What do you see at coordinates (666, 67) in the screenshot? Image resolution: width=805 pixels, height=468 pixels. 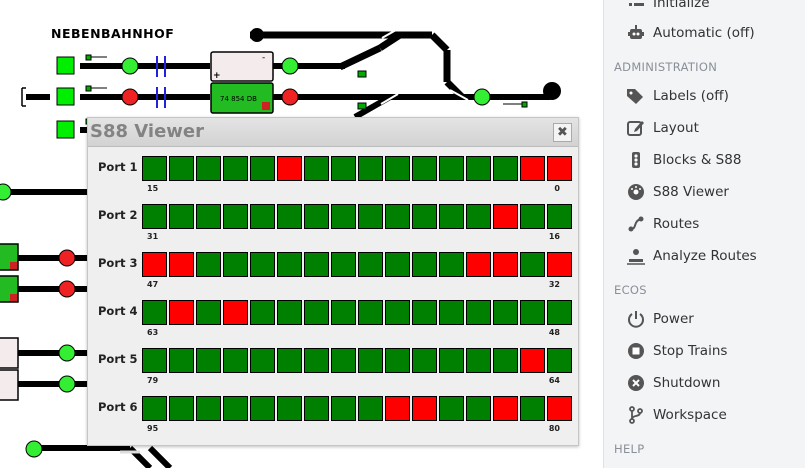 I see `section-administration: ADMINISTRATION` at bounding box center [666, 67].